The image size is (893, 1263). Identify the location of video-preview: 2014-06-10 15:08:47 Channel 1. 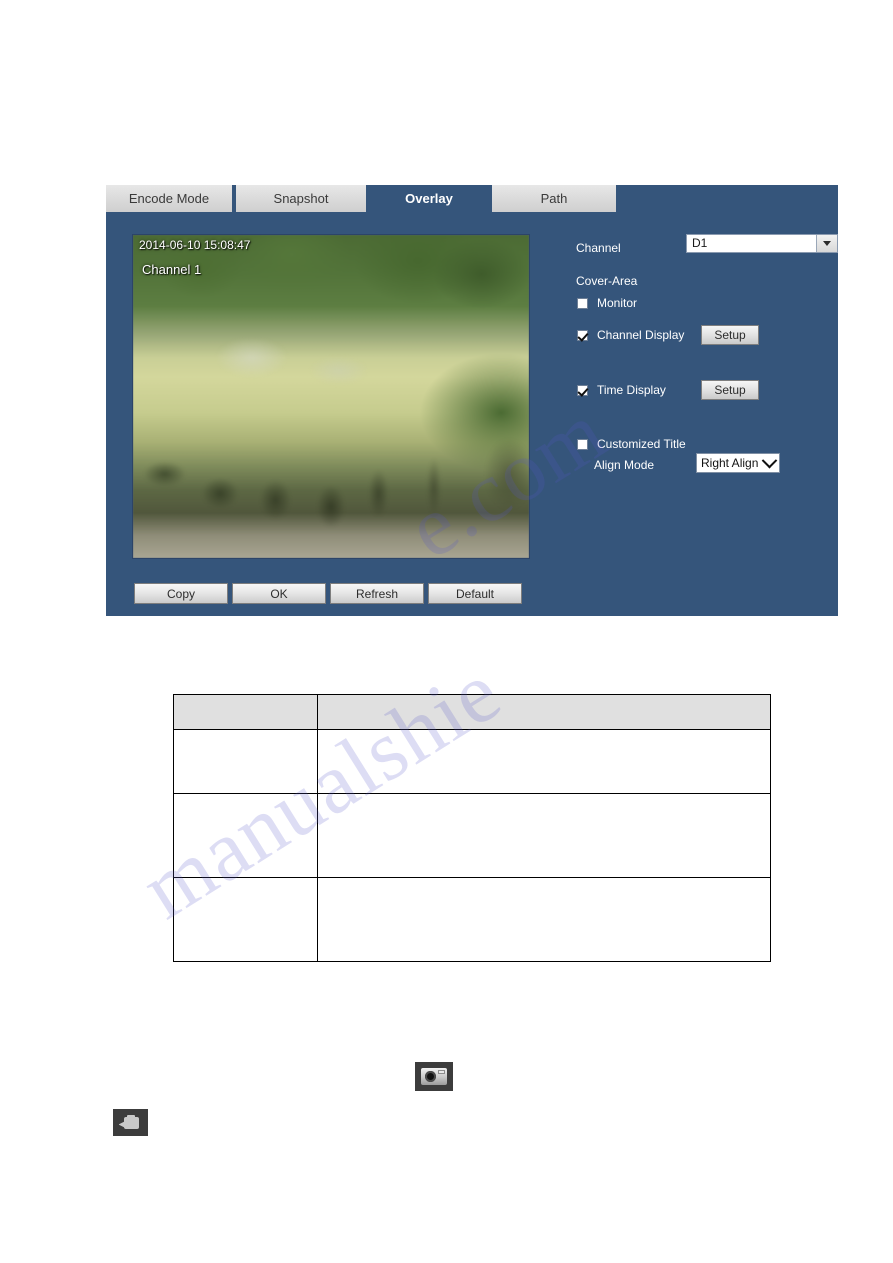
(331, 396).